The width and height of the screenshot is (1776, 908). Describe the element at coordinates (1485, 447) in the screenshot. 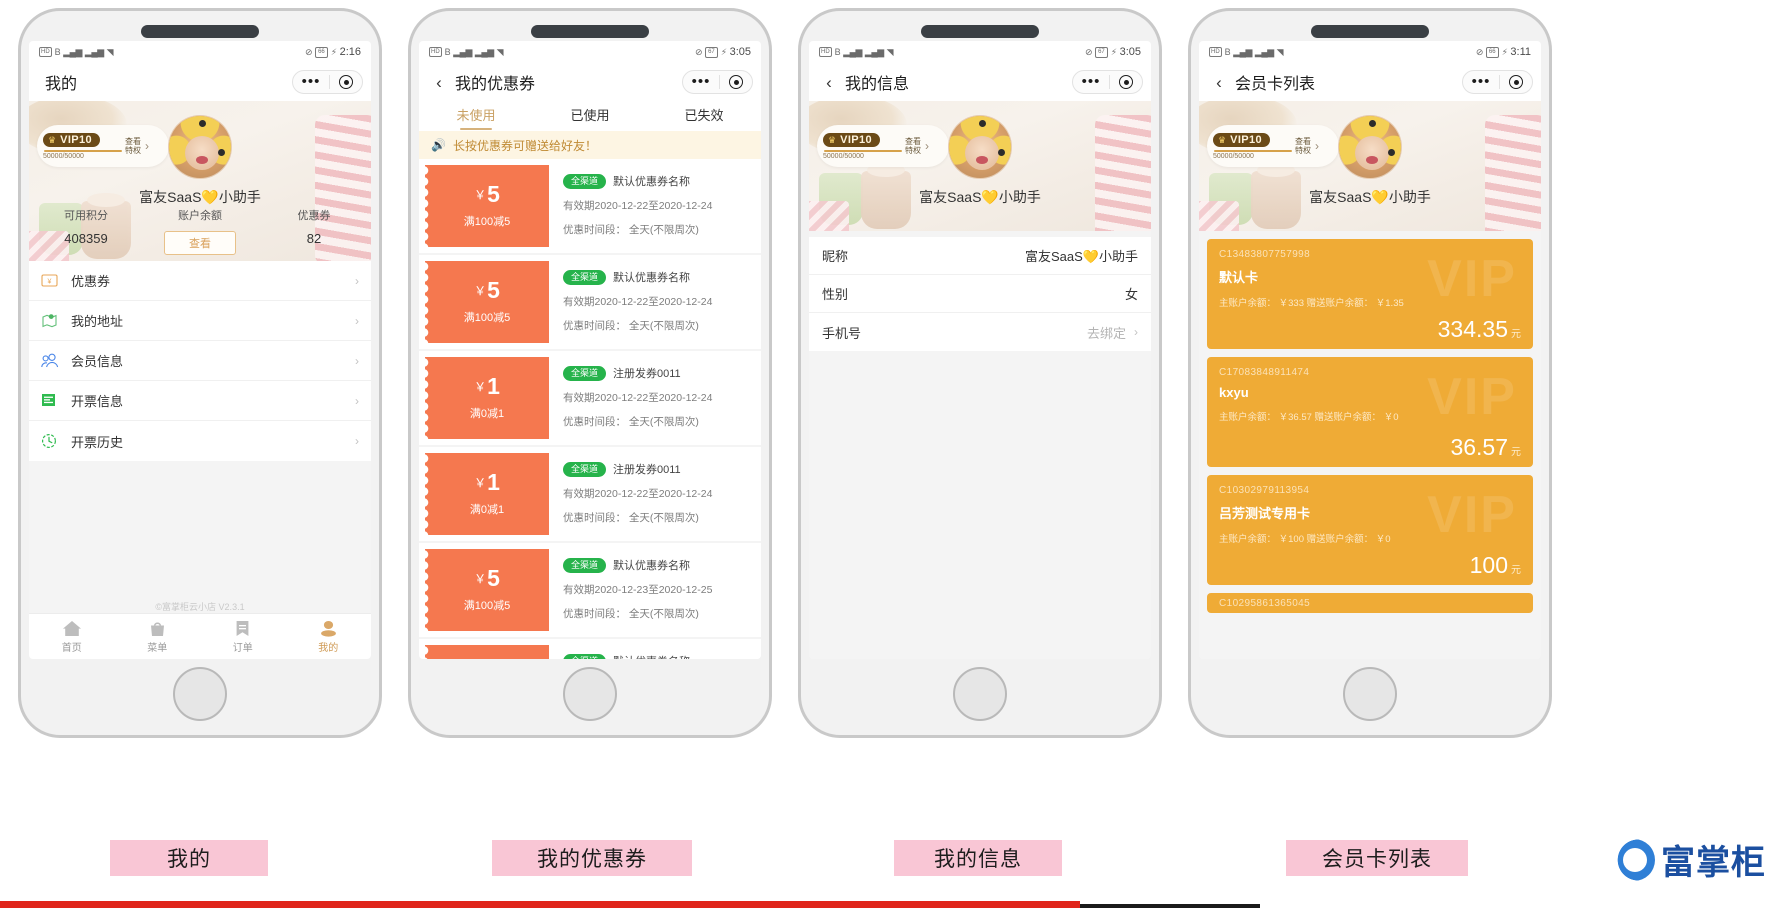

I see `member-card-total: 36.57 元` at that location.